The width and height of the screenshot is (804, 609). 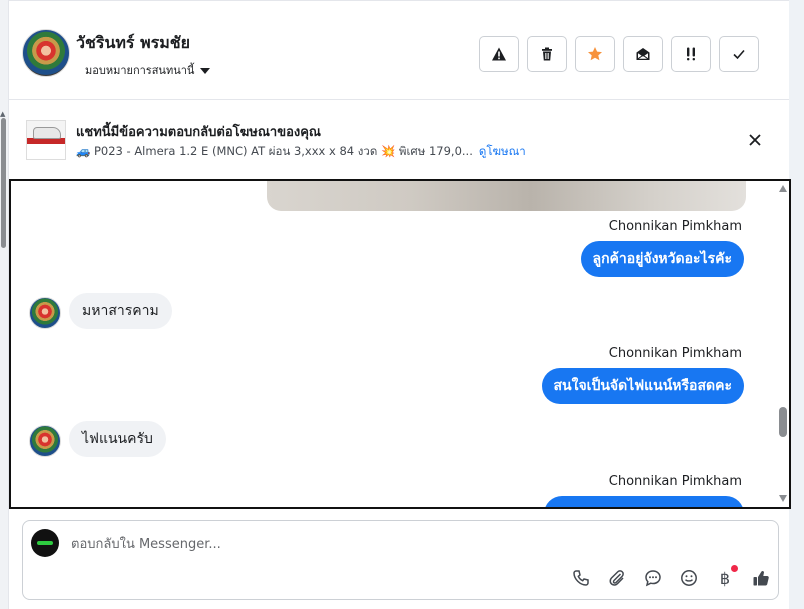 What do you see at coordinates (4, 304) in the screenshot?
I see `outer-scrollbar: ▲` at bounding box center [4, 304].